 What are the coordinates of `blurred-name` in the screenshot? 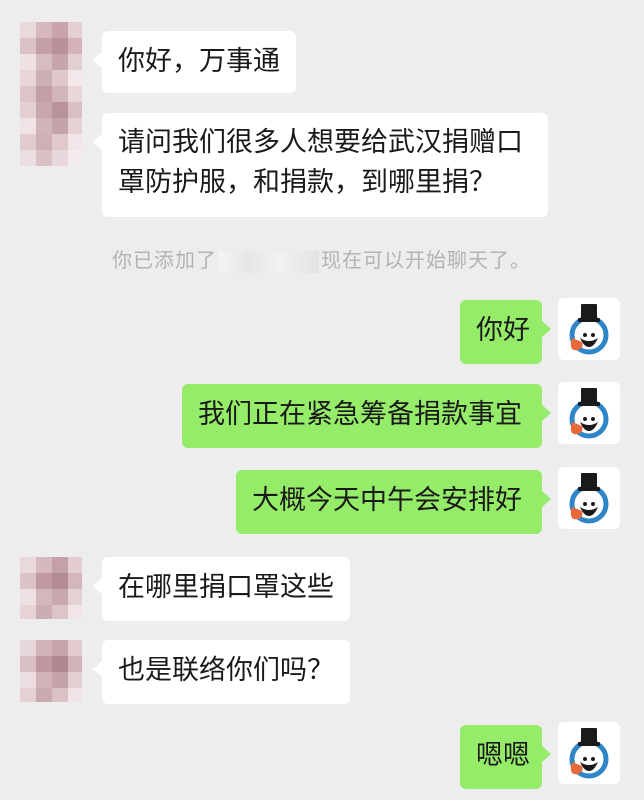 It's located at (269, 261).